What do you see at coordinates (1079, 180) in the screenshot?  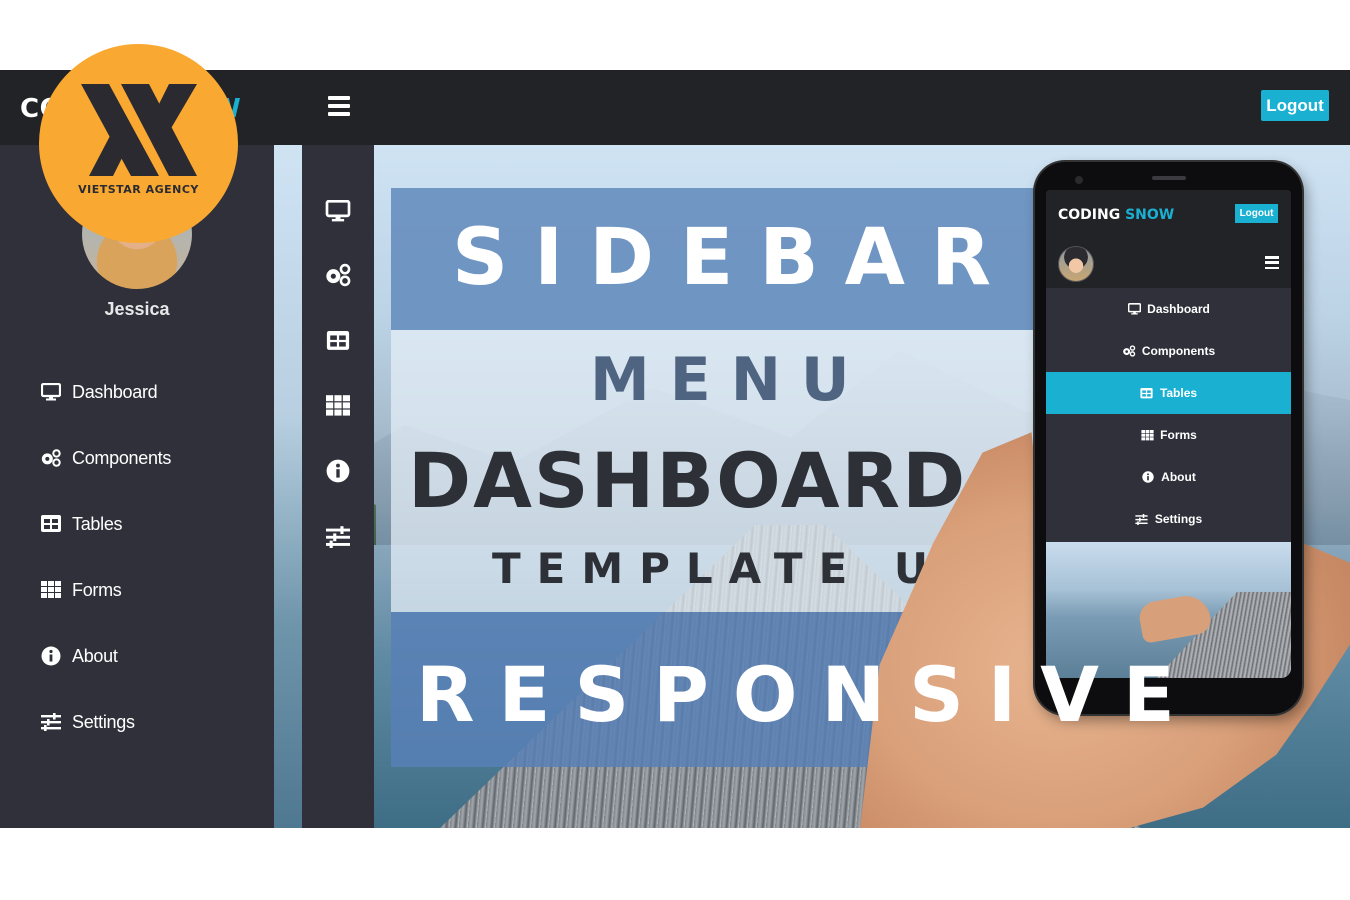 I see `phone-camera` at bounding box center [1079, 180].